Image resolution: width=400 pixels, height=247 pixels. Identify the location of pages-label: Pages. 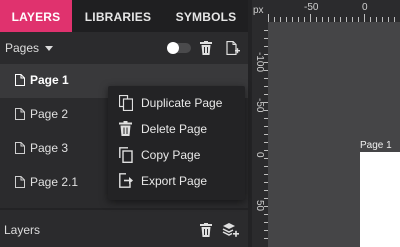
(22, 48).